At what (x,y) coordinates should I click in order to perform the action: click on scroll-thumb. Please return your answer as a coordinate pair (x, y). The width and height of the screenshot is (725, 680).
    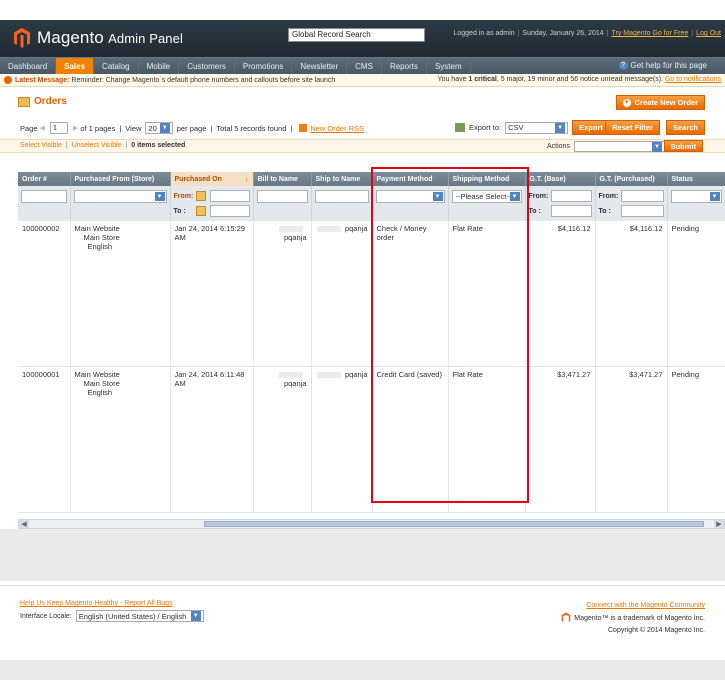
    Looking at the image, I should click on (454, 524).